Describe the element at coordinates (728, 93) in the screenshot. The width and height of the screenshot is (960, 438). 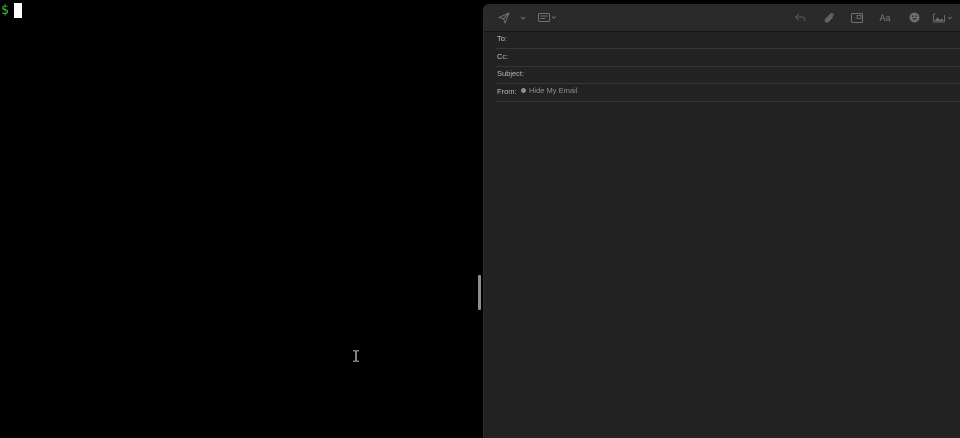
I see `from-field: From: Hide My Email` at that location.